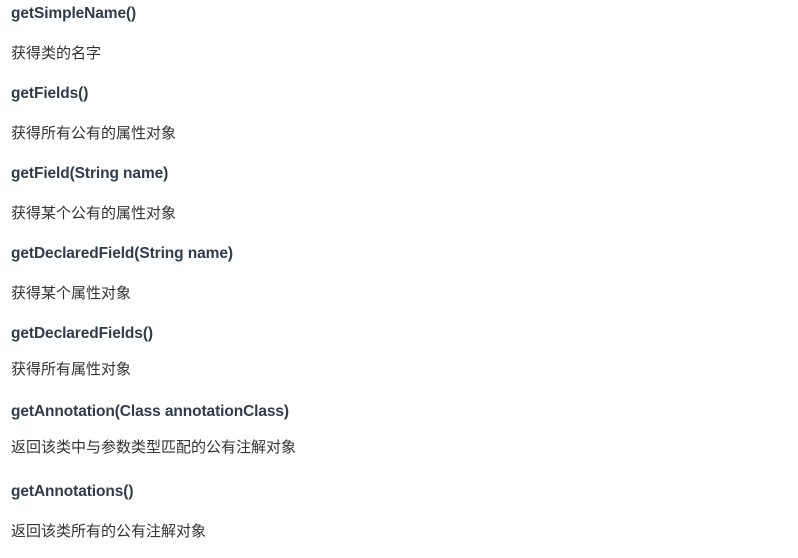  Describe the element at coordinates (90, 173) in the screenshot. I see `method-signature: getField(String name)` at that location.